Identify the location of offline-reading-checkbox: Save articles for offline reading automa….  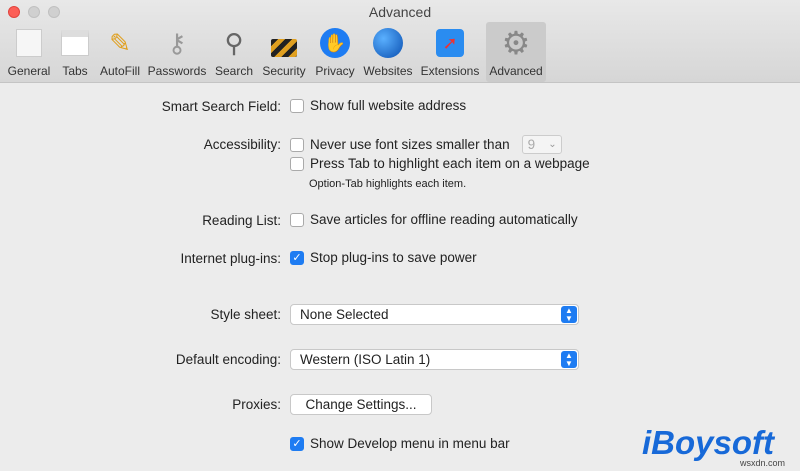
(434, 219).